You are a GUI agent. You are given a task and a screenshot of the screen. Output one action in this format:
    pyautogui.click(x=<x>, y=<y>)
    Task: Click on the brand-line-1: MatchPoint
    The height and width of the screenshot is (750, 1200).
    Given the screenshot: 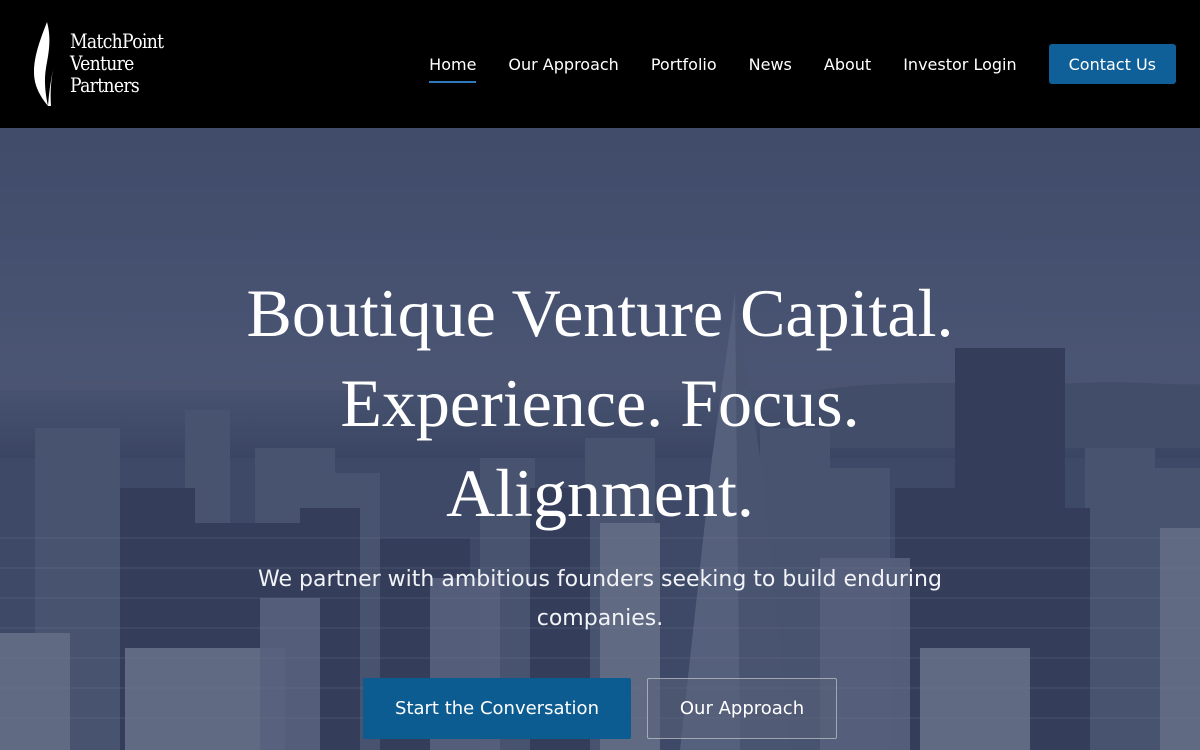 What is the action you would take?
    pyautogui.click(x=117, y=41)
    